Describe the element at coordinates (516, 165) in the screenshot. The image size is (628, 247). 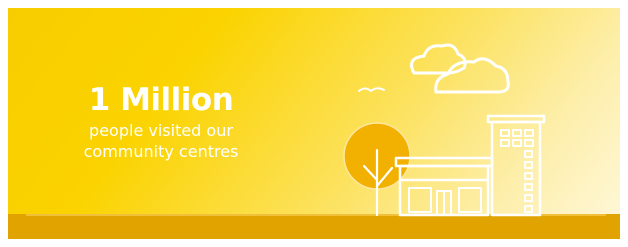
I see `apartment-tower-icon` at that location.